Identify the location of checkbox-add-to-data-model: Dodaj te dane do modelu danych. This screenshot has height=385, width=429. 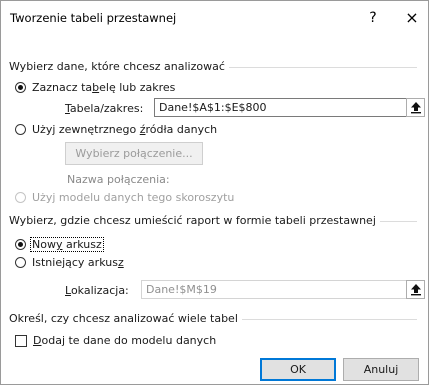
(115, 340).